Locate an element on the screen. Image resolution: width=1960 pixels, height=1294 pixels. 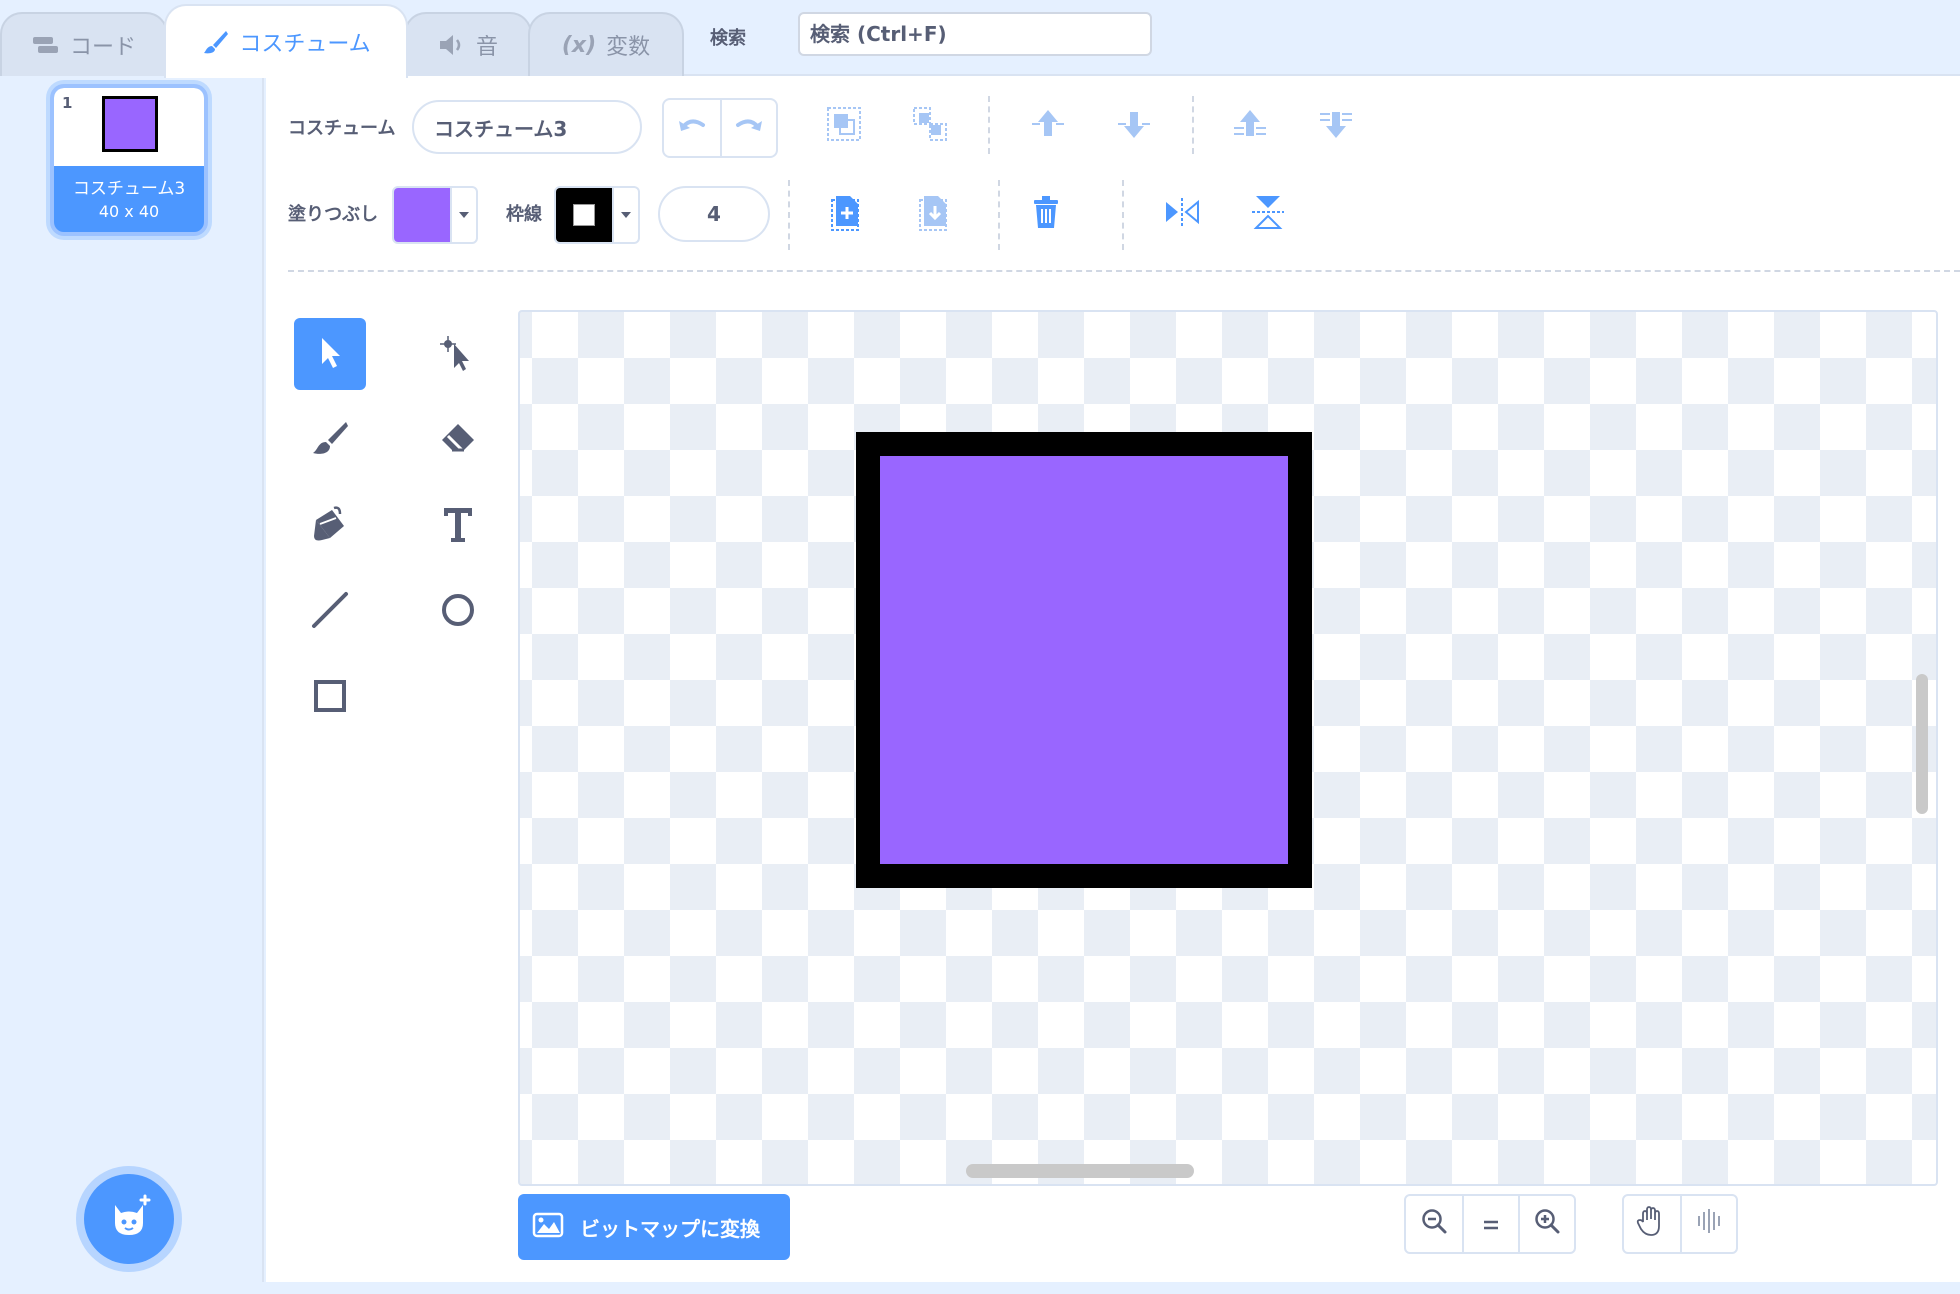
group-icon is located at coordinates (844, 126).